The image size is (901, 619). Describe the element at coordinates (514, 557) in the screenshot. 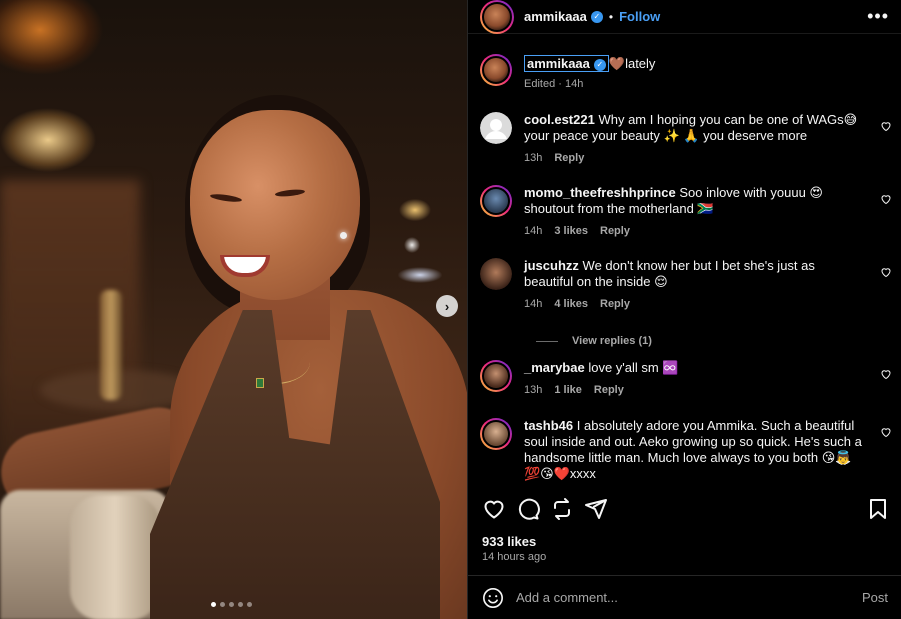

I see `post-timestamp: 14 hours ago` at that location.